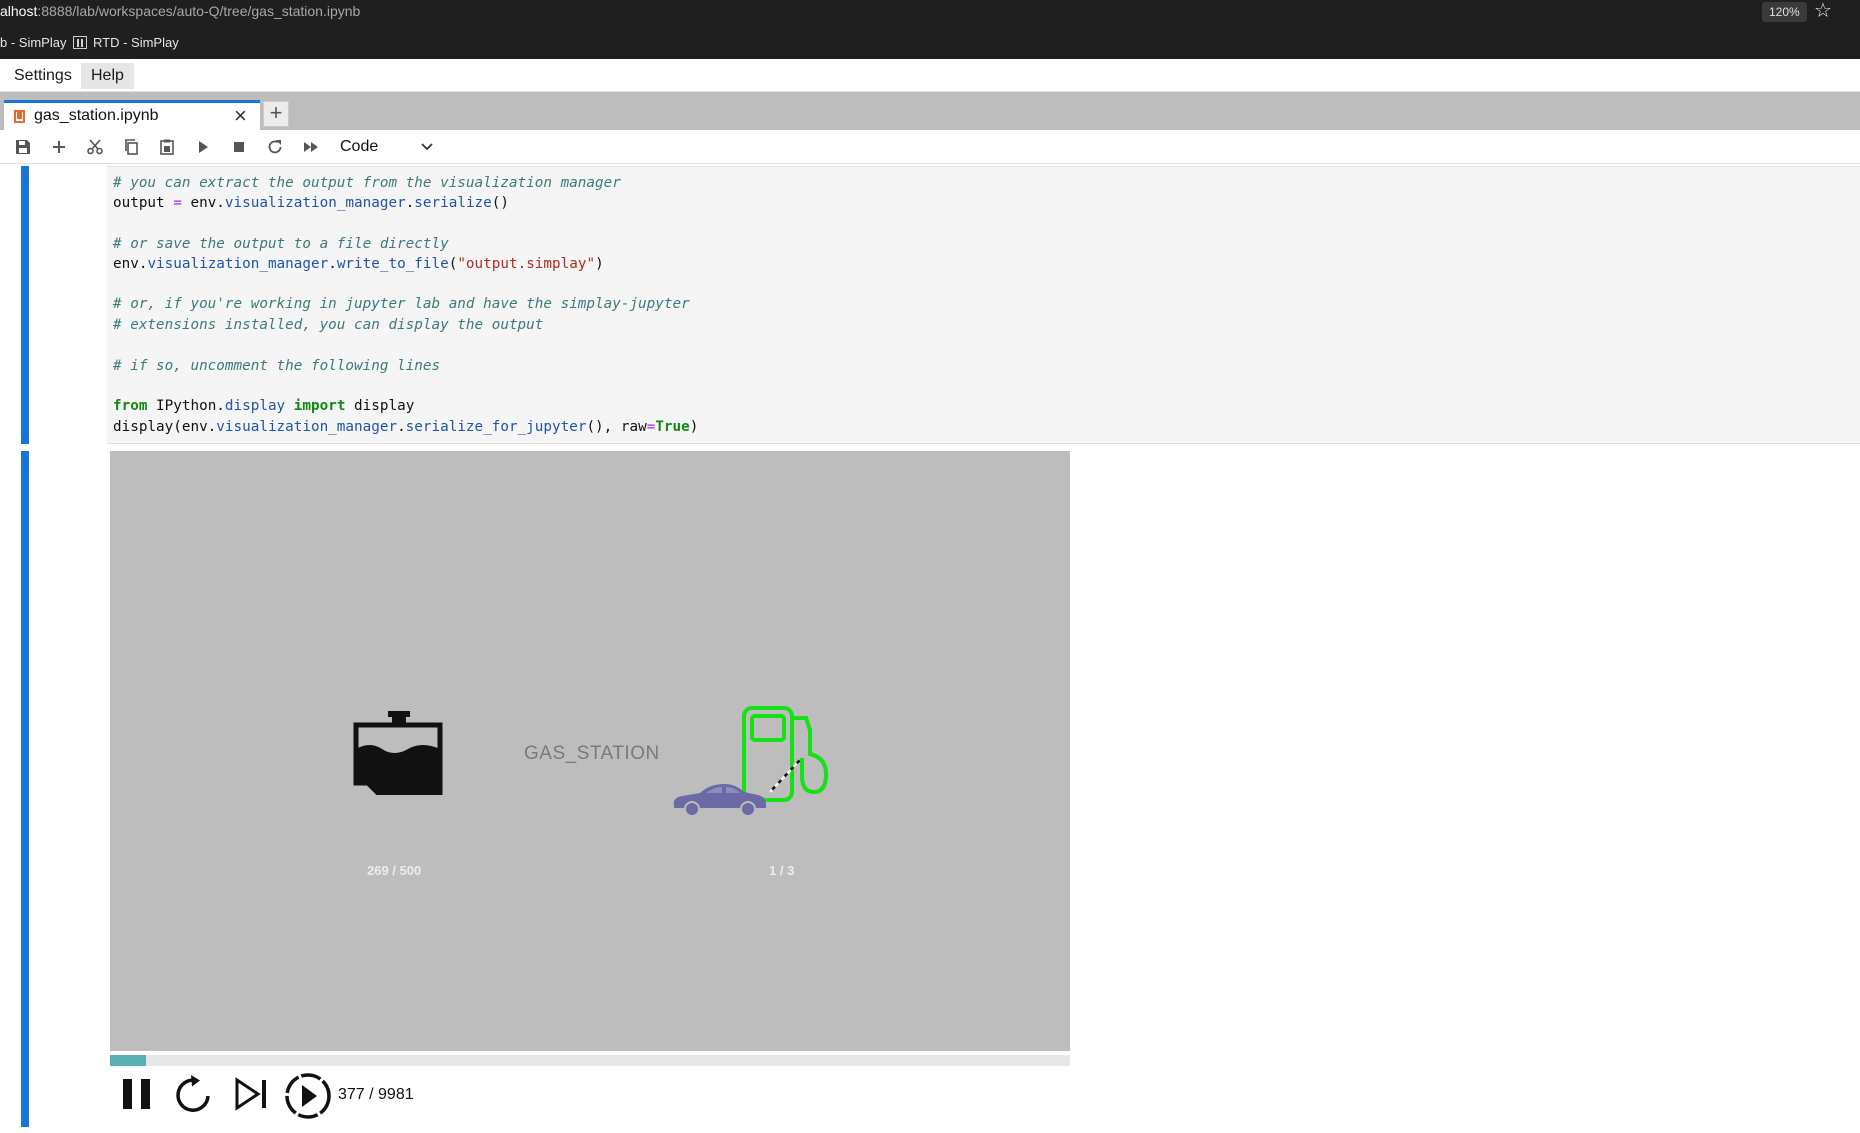 The image size is (1860, 1133). Describe the element at coordinates (131, 147) in the screenshot. I see `copy-icon` at that location.